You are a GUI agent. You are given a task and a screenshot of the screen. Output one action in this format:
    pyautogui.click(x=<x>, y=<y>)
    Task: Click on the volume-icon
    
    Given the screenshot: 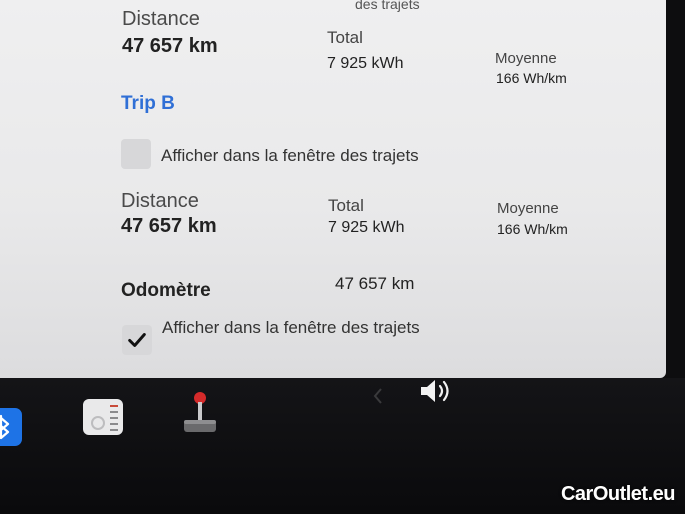 What is the action you would take?
    pyautogui.click(x=437, y=391)
    